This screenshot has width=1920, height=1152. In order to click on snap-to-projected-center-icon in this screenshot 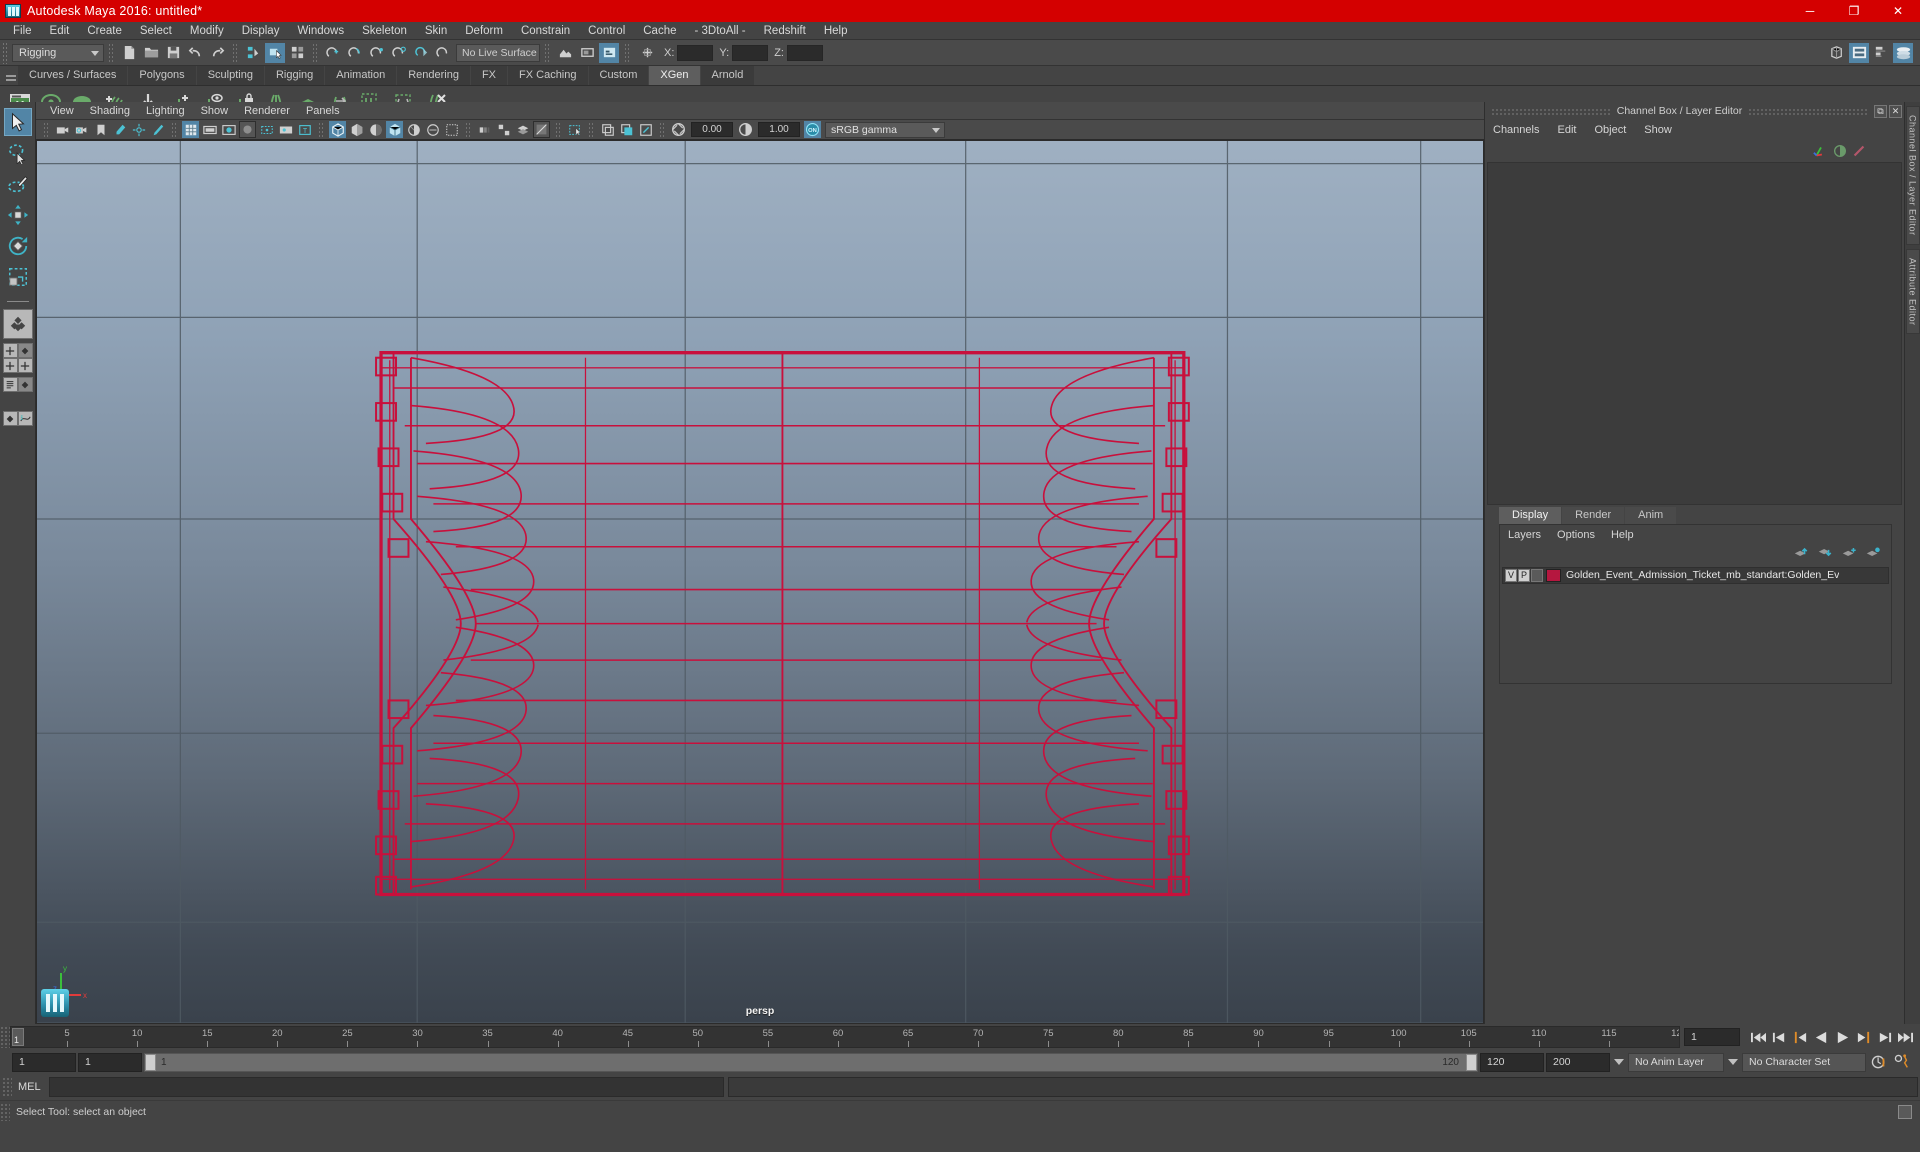, I will do `click(399, 53)`.